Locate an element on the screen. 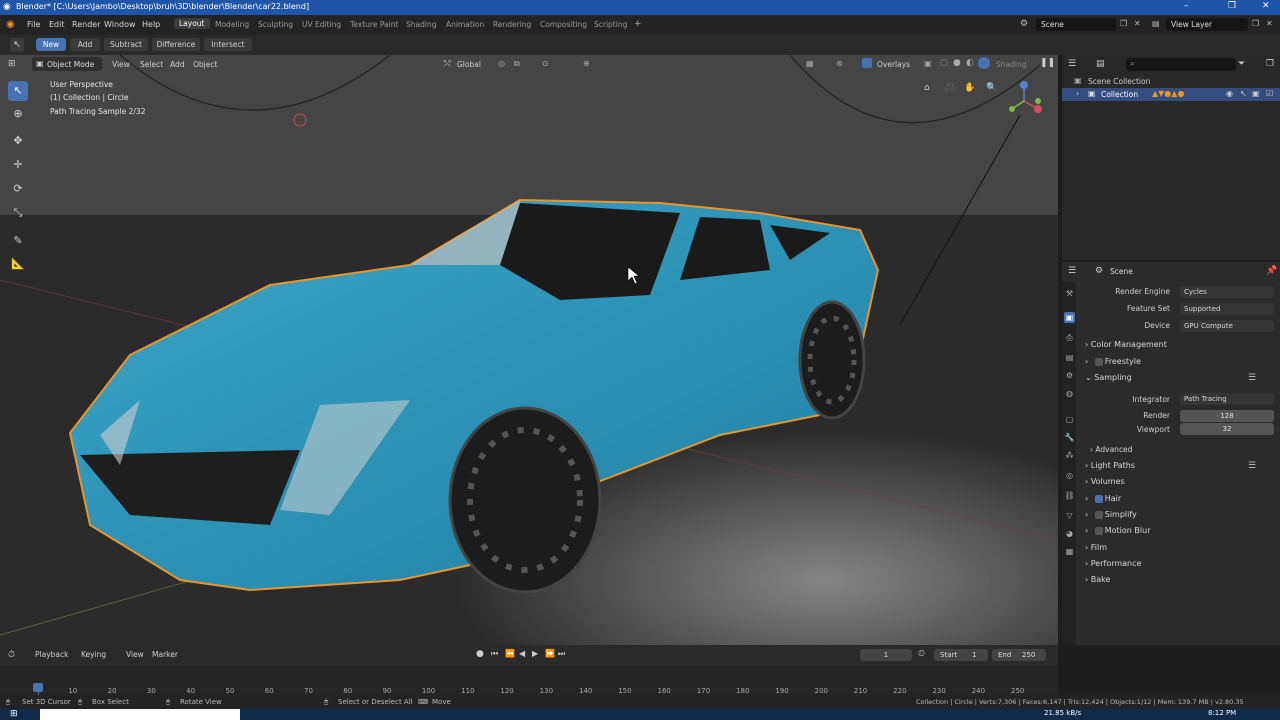 This screenshot has width=1280, height=720. viewport-gizmos-icon: ⊛ is located at coordinates (839, 63).